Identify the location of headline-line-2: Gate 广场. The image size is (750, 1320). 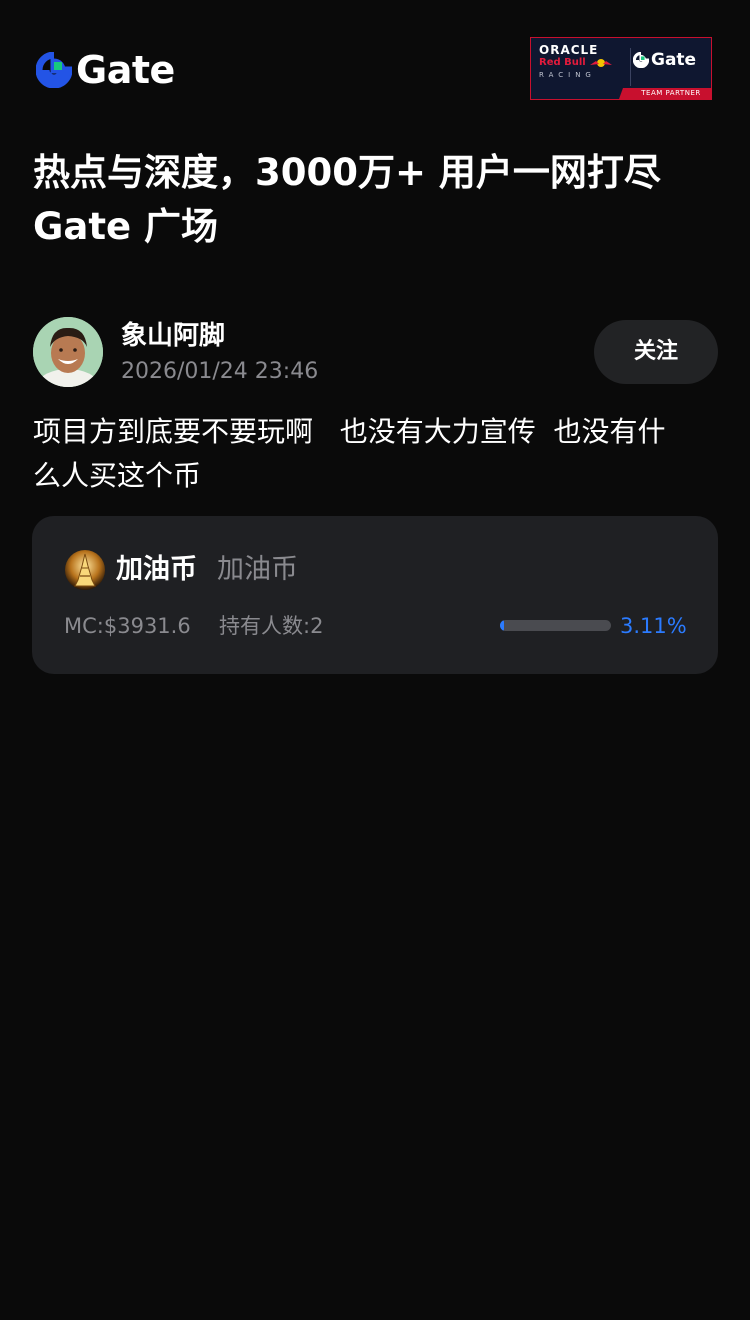
(125, 226).